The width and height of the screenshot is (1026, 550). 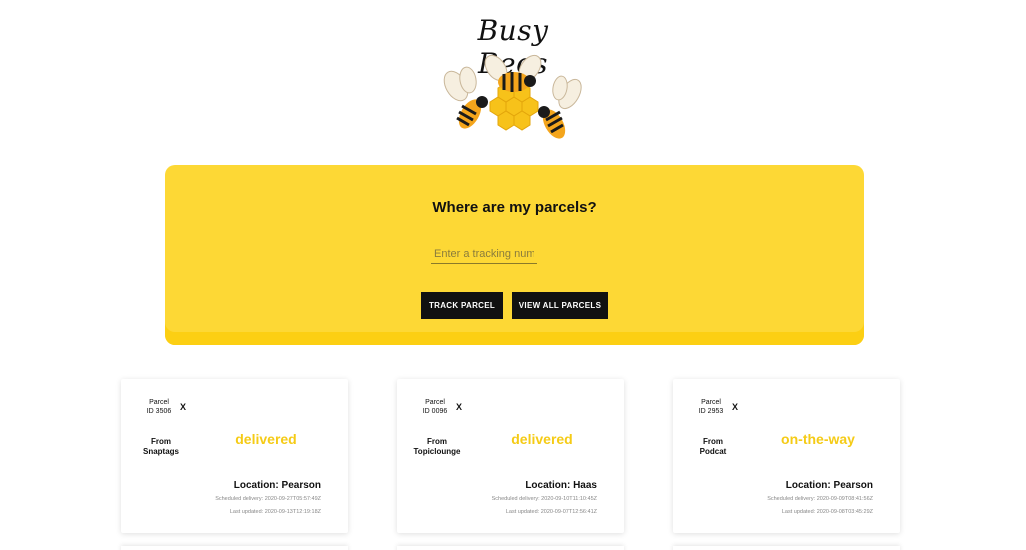 I want to click on track-parcel-button: TRACK PARCEL, so click(x=462, y=305).